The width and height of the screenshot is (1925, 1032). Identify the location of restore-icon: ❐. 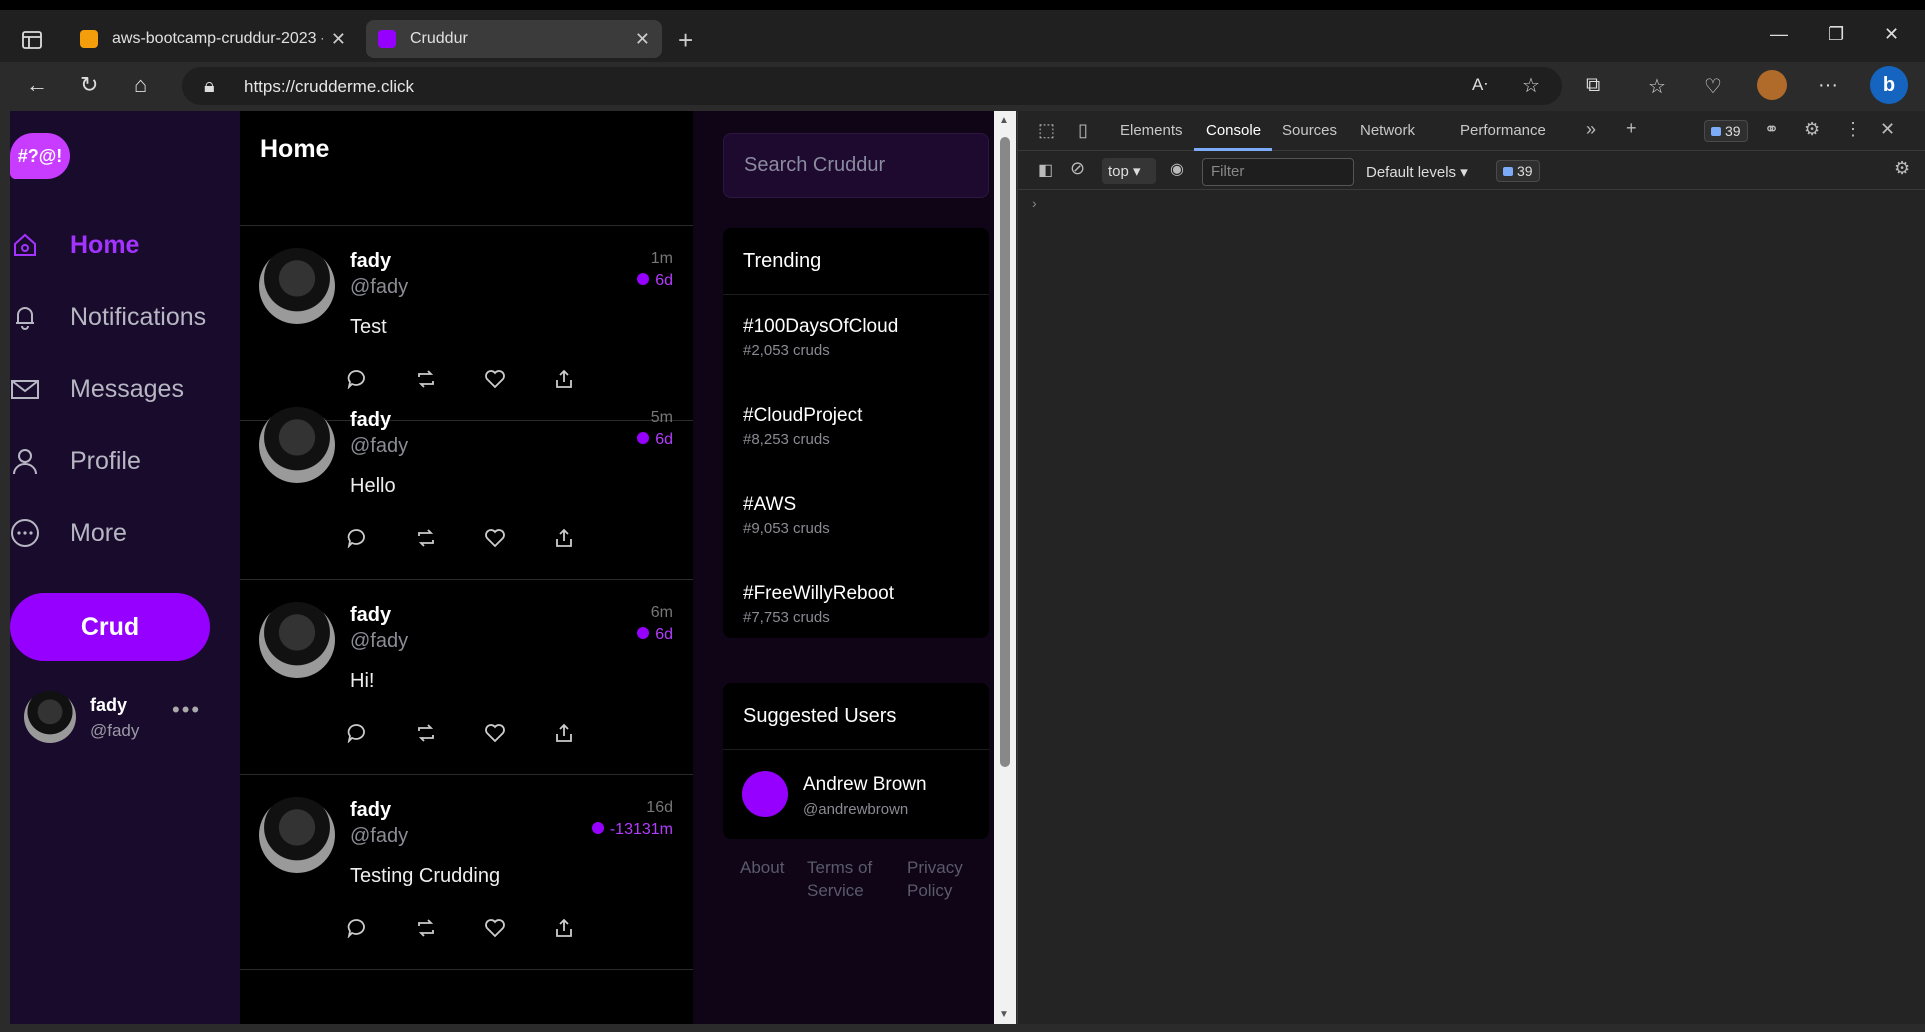
(1836, 34).